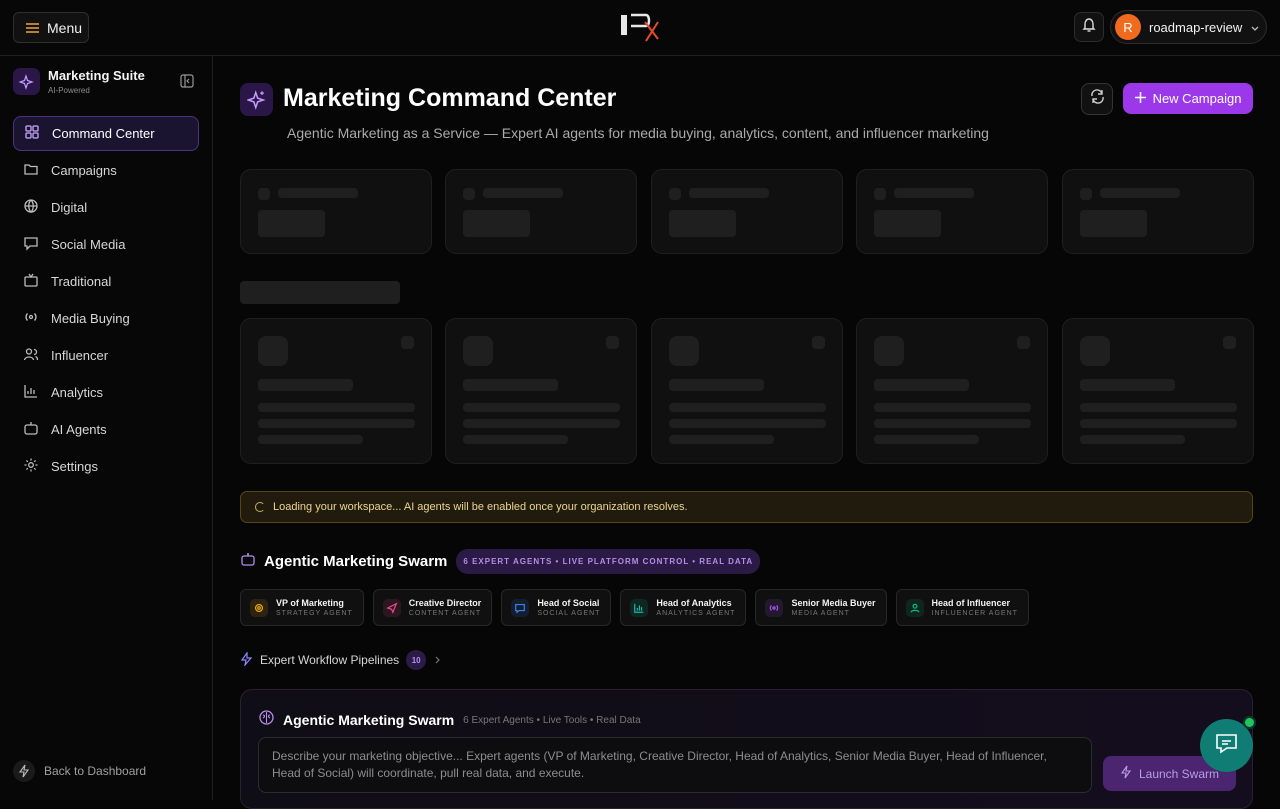  What do you see at coordinates (69, 207) in the screenshot?
I see `sidebar-item-label: Digital` at bounding box center [69, 207].